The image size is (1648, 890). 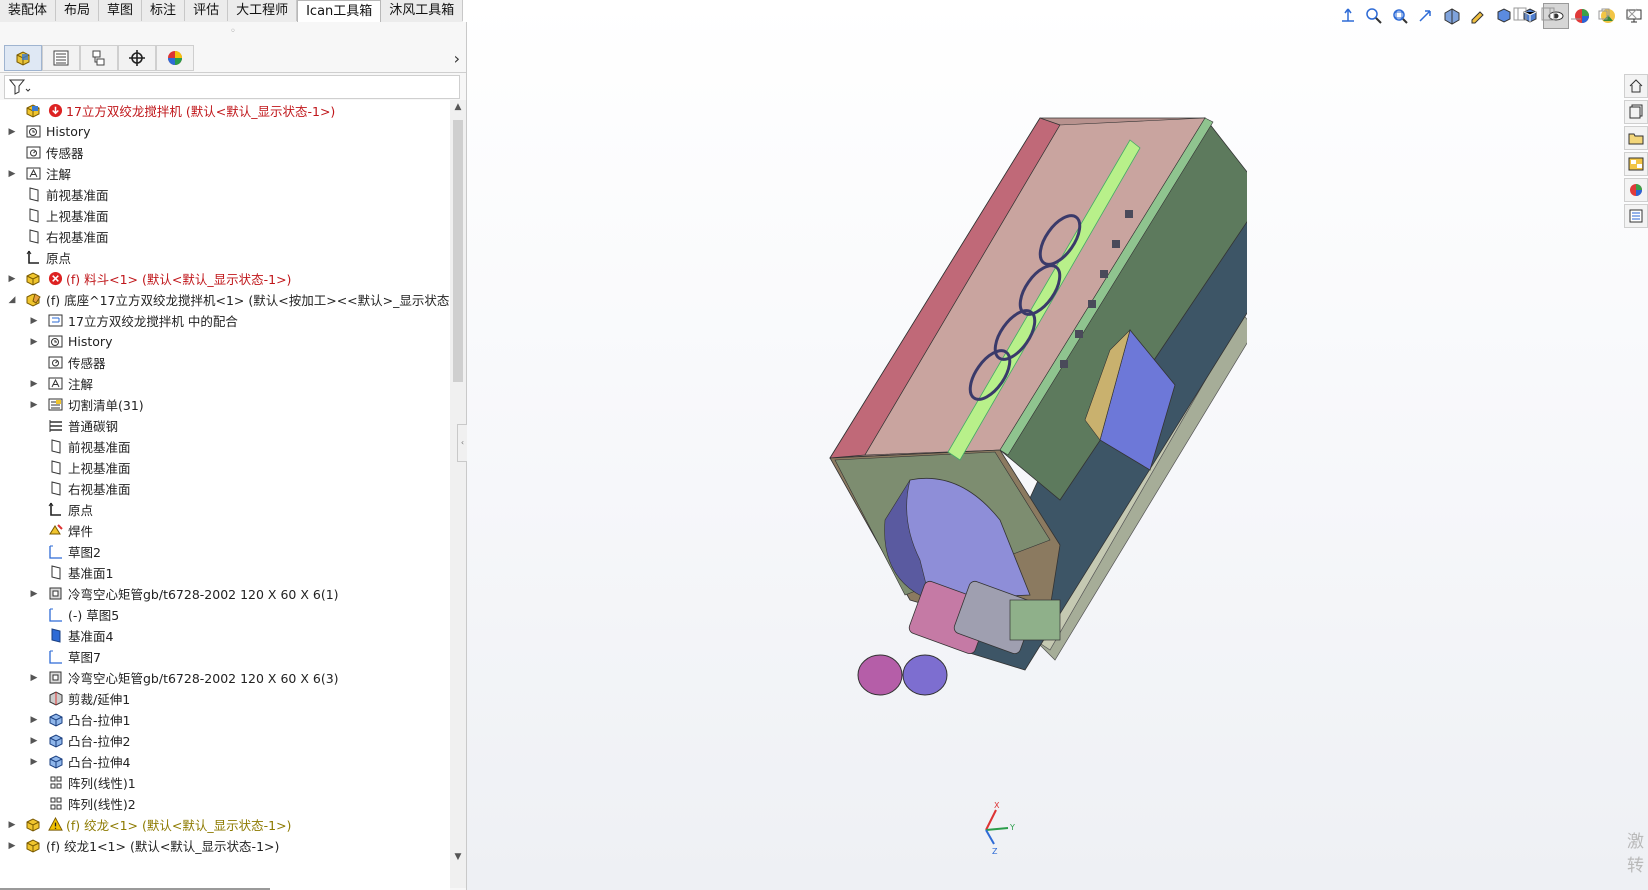 I want to click on collapse-arrow-icon: ◢, so click(x=12, y=300).